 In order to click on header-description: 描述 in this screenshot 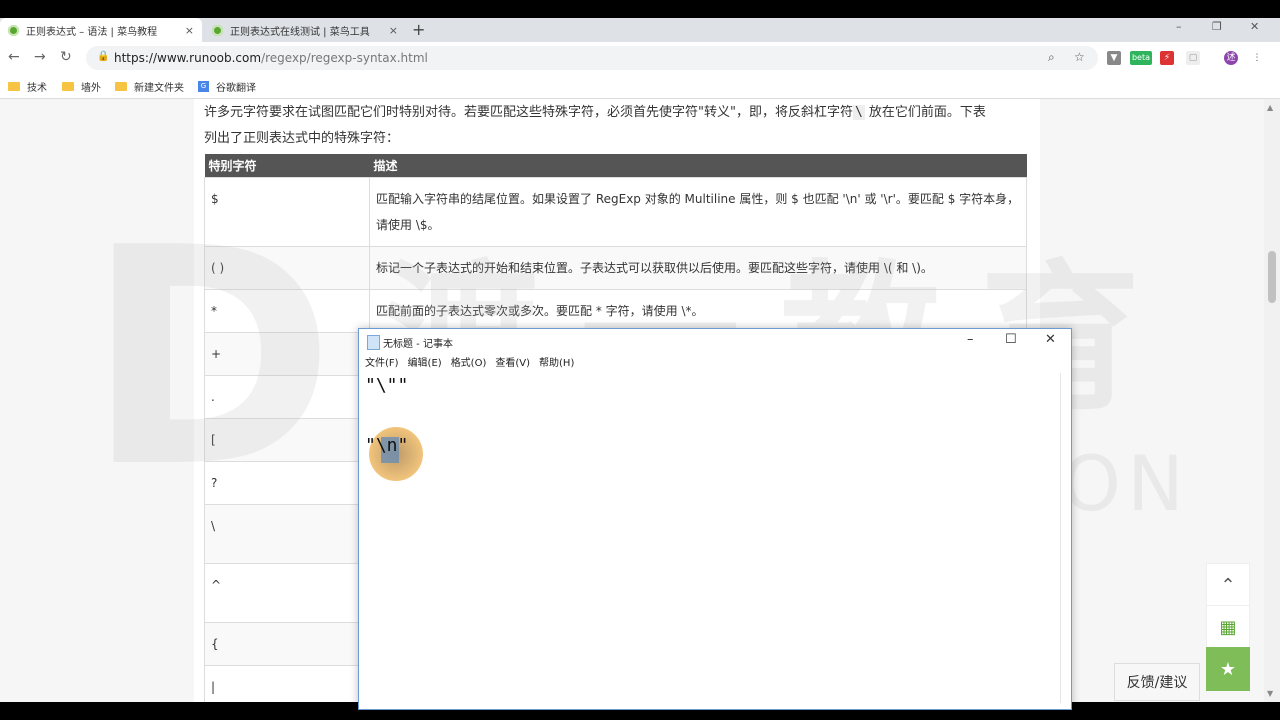, I will do `click(698, 166)`.